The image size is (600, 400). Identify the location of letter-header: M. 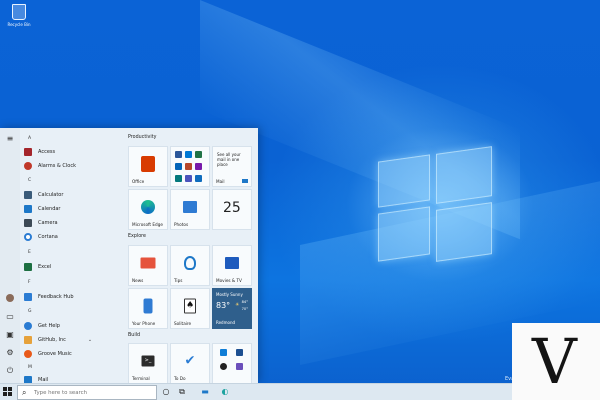
(30, 367).